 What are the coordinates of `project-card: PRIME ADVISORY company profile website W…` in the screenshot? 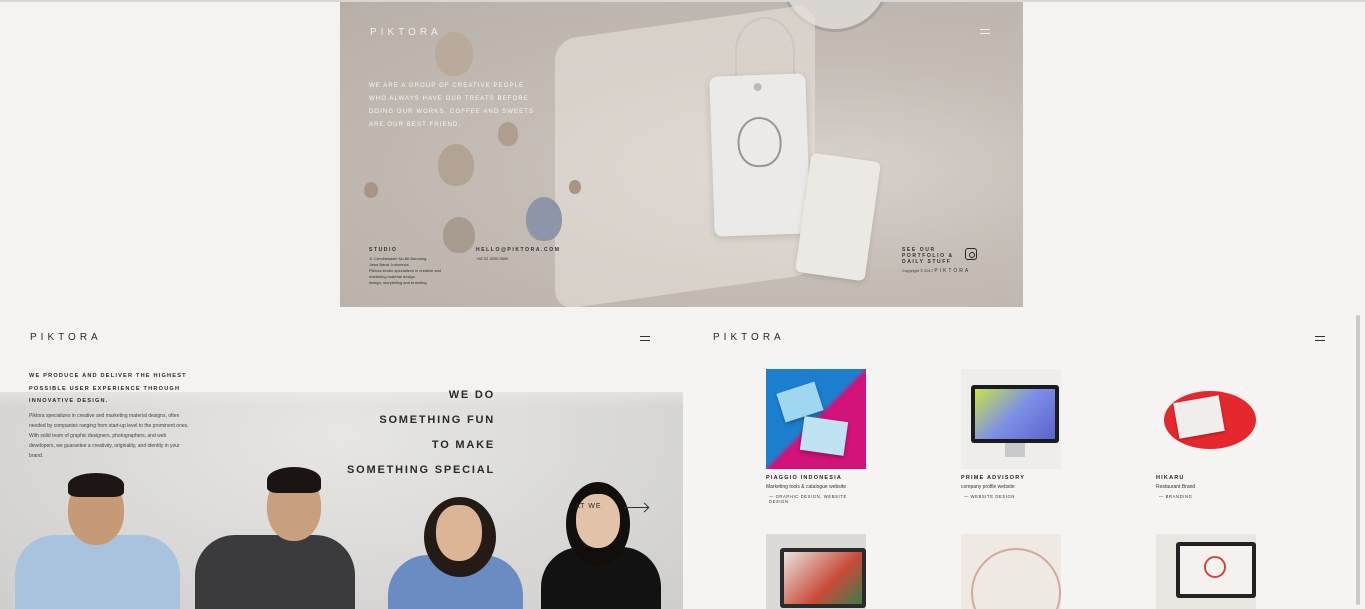 It's located at (1011, 434).